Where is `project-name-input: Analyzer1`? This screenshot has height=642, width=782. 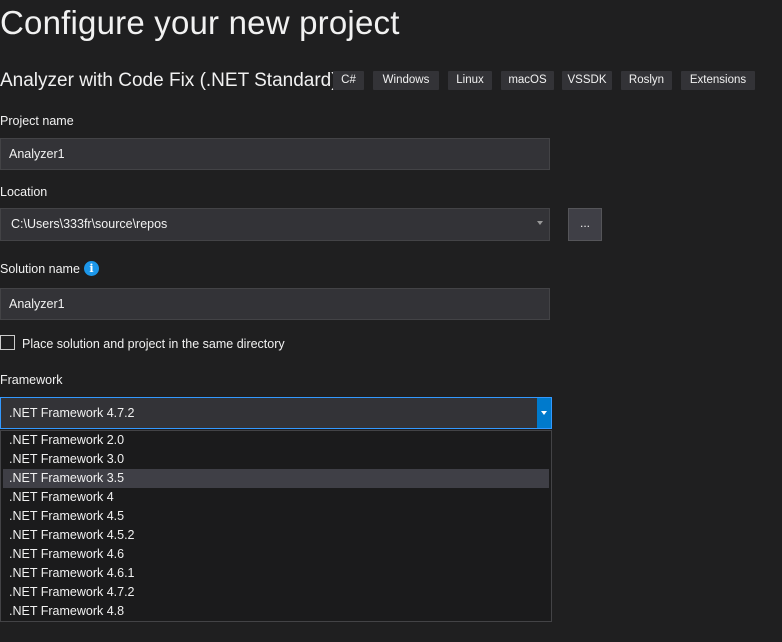 project-name-input: Analyzer1 is located at coordinates (275, 154).